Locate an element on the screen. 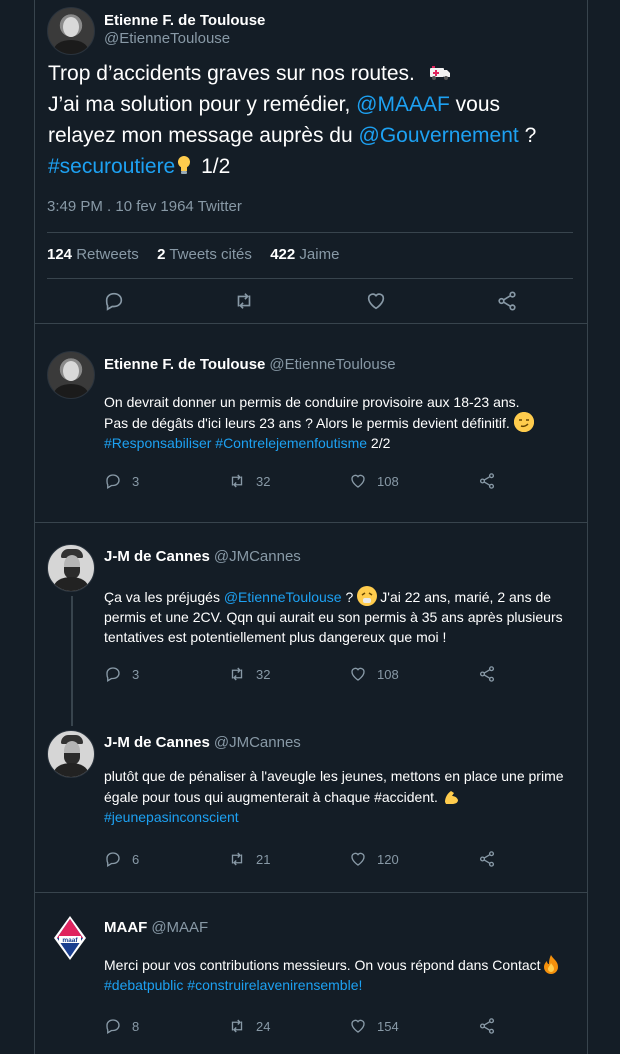 Image resolution: width=620 pixels, height=1054 pixels. tweet-stats: 124 Retweets 2 Tweets cités 422 Jaime is located at coordinates (193, 254).